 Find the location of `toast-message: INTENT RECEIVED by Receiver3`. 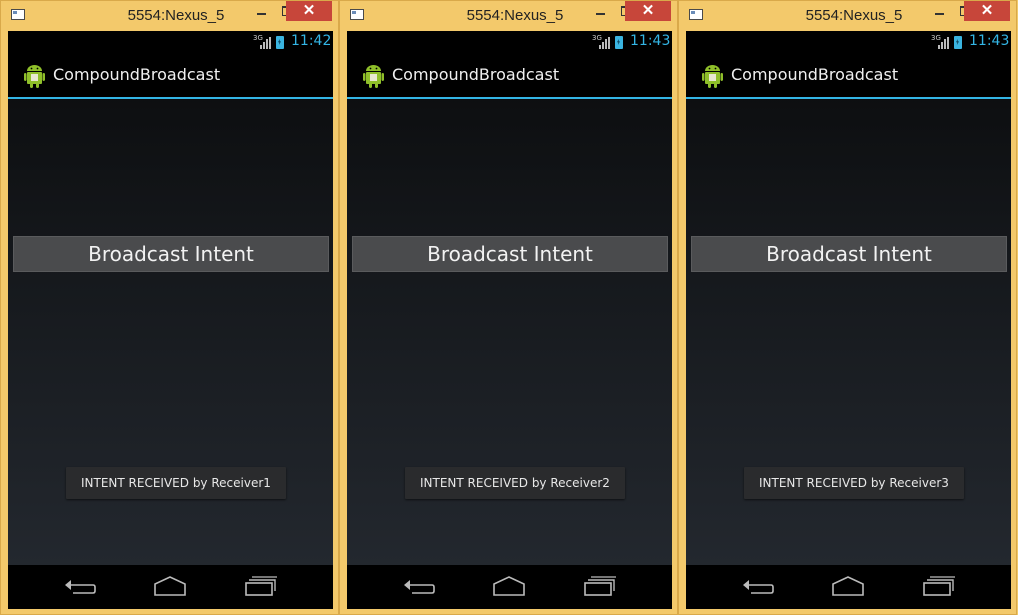

toast-message: INTENT RECEIVED by Receiver3 is located at coordinates (854, 483).